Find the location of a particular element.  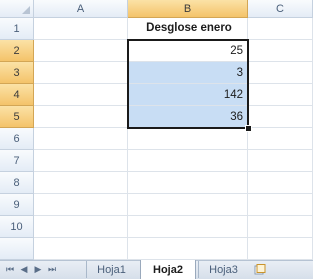

cell-c8 is located at coordinates (280, 183).